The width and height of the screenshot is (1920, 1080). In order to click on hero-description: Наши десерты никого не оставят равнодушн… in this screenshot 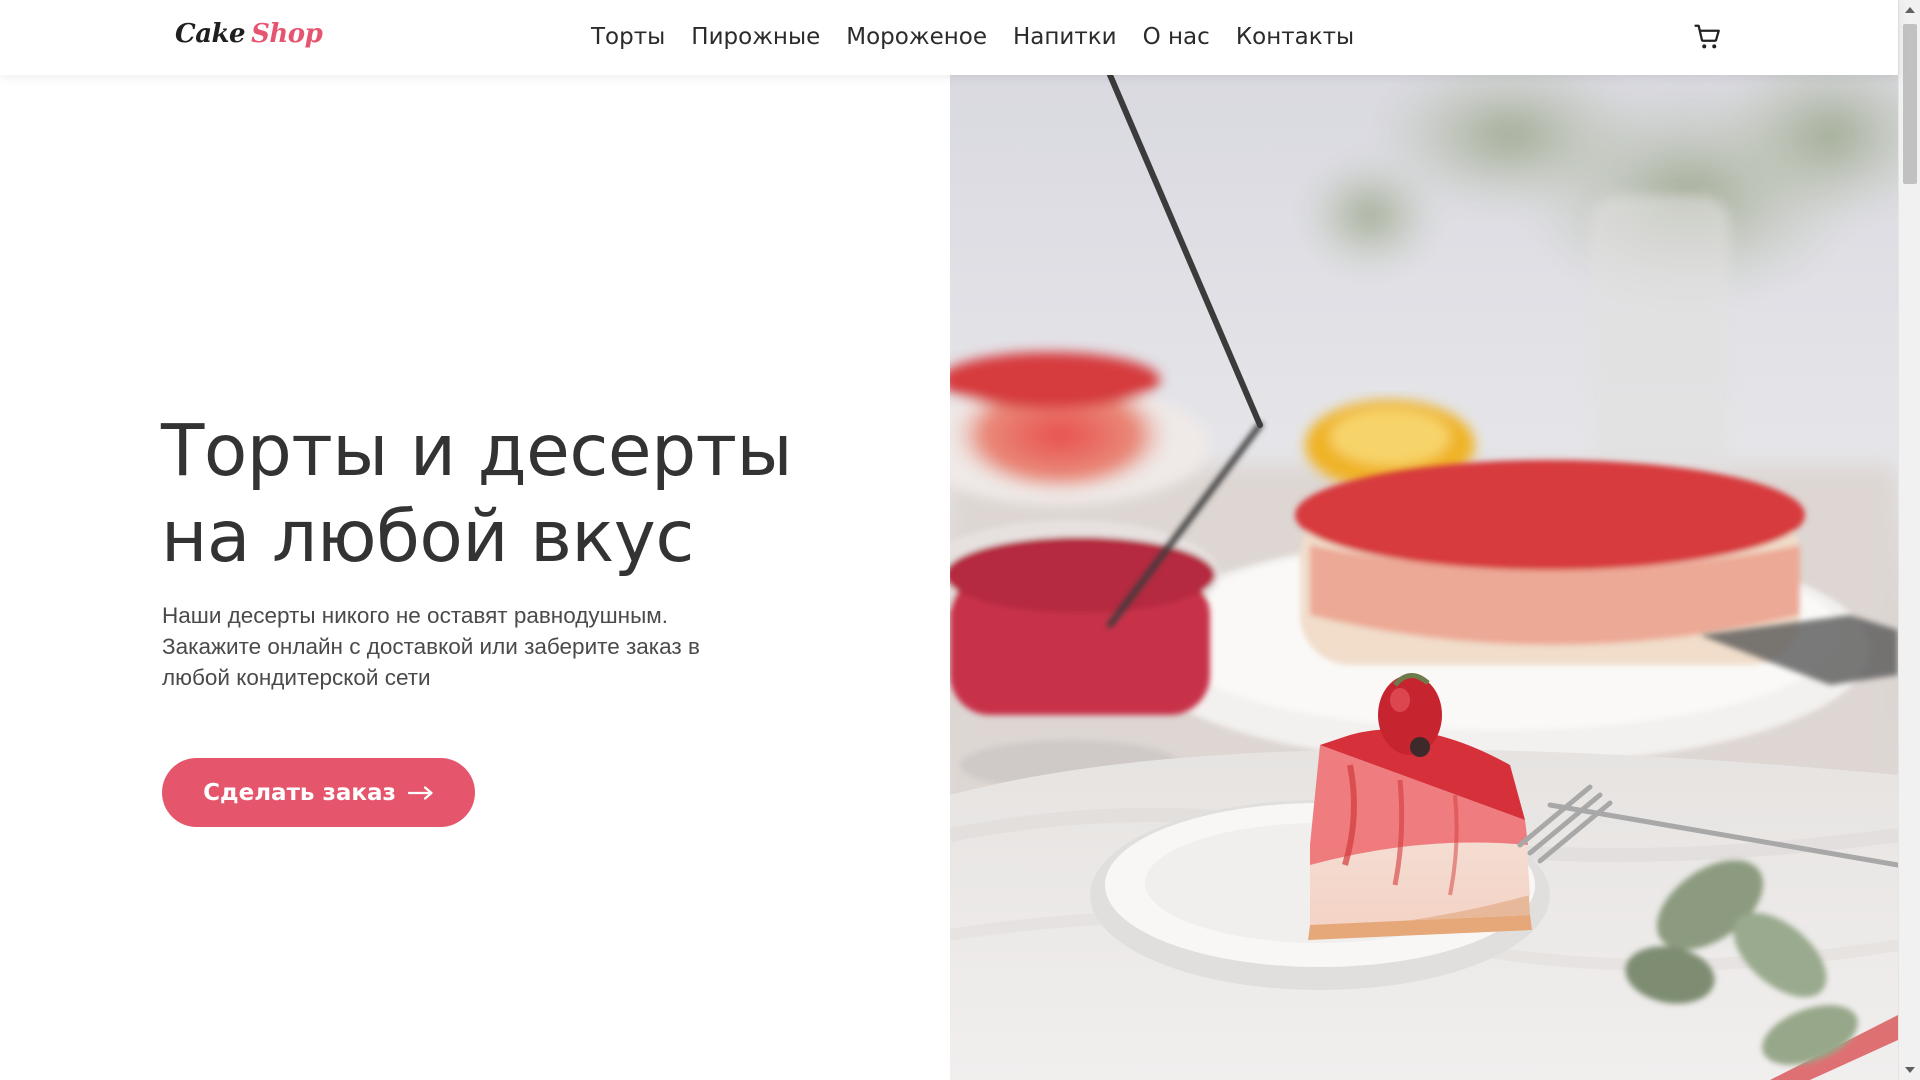, I will do `click(482, 646)`.